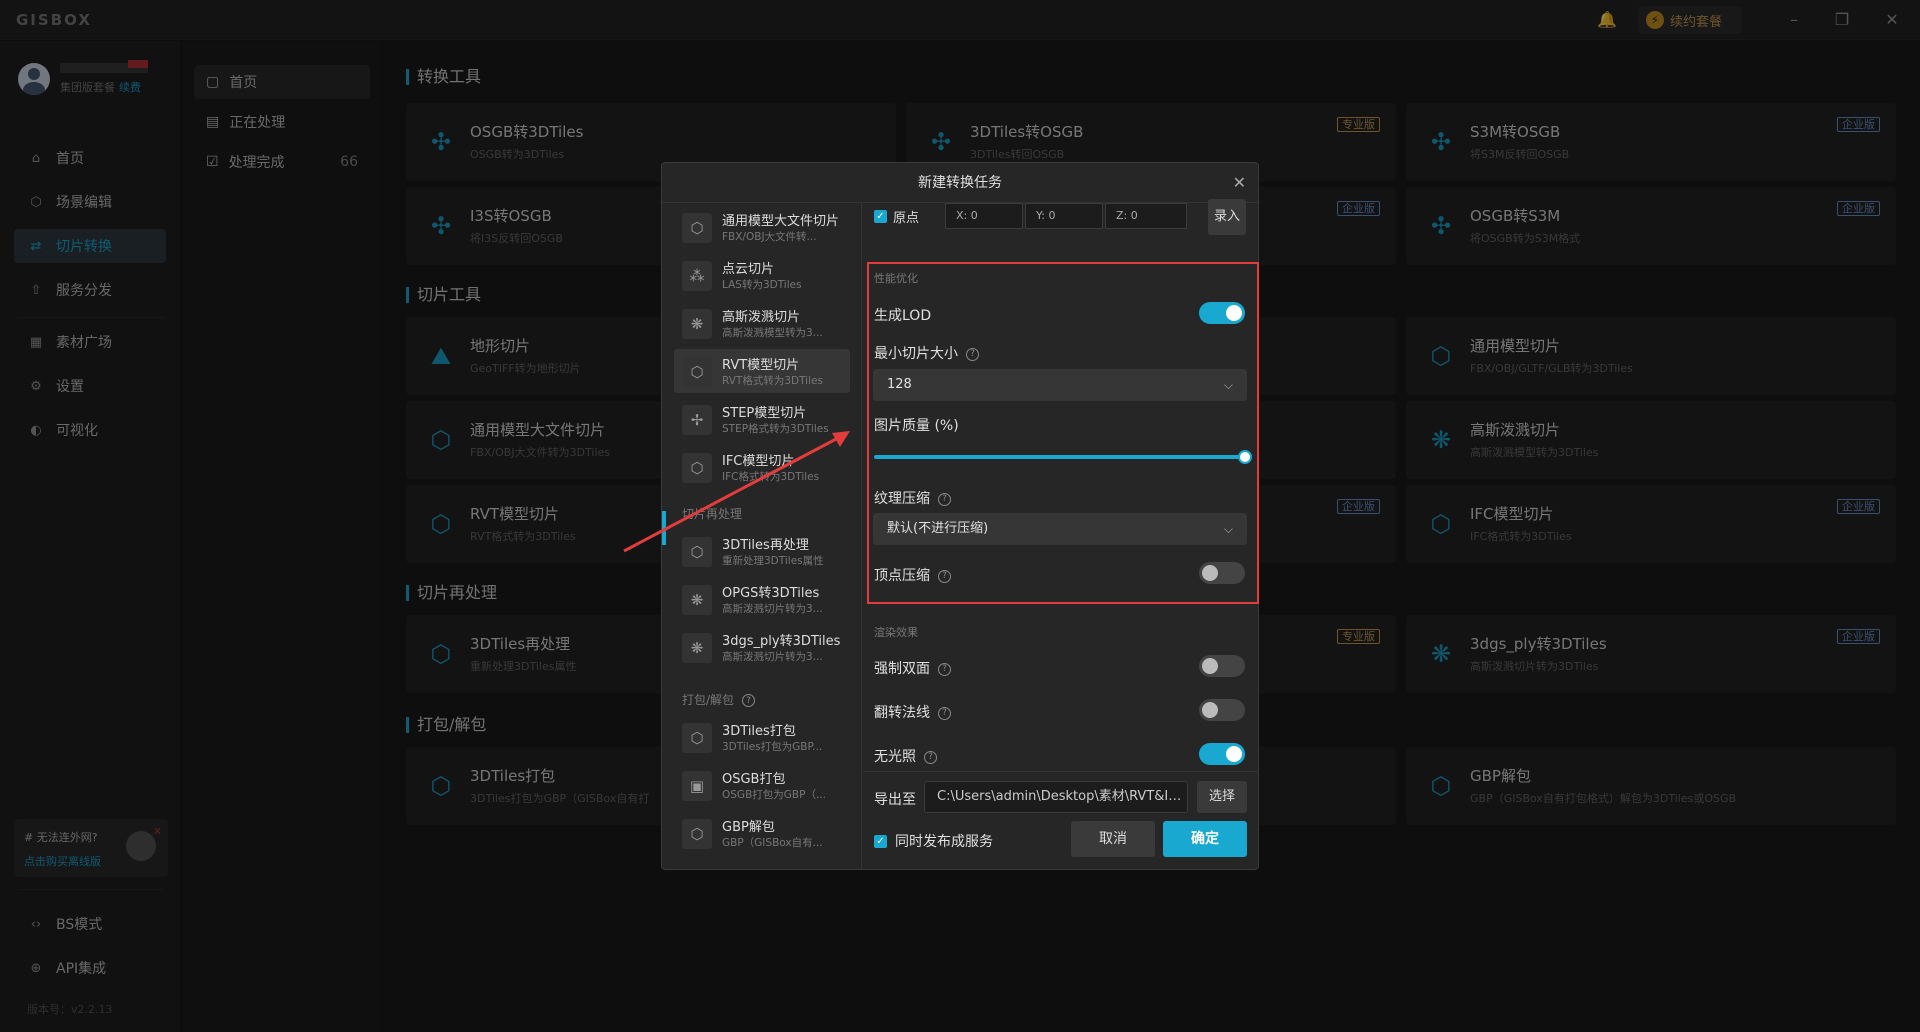 Image resolution: width=1920 pixels, height=1032 pixels. I want to click on slider-handle, so click(1245, 457).